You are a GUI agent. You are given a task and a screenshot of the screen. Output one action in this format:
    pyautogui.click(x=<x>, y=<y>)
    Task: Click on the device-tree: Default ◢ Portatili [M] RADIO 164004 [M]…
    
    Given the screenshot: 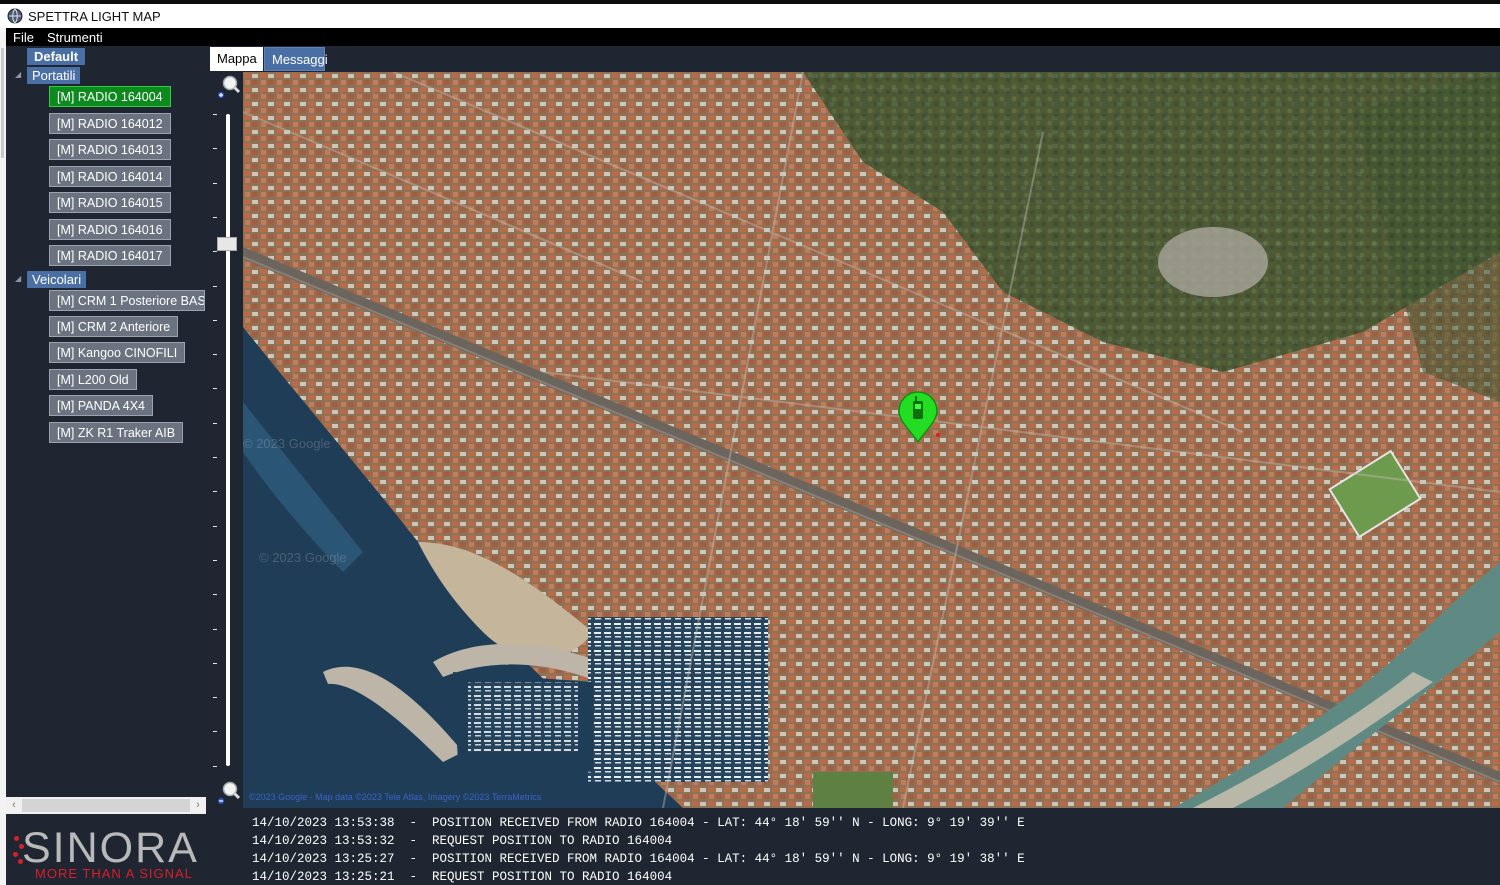 What is the action you would take?
    pyautogui.click(x=108, y=422)
    